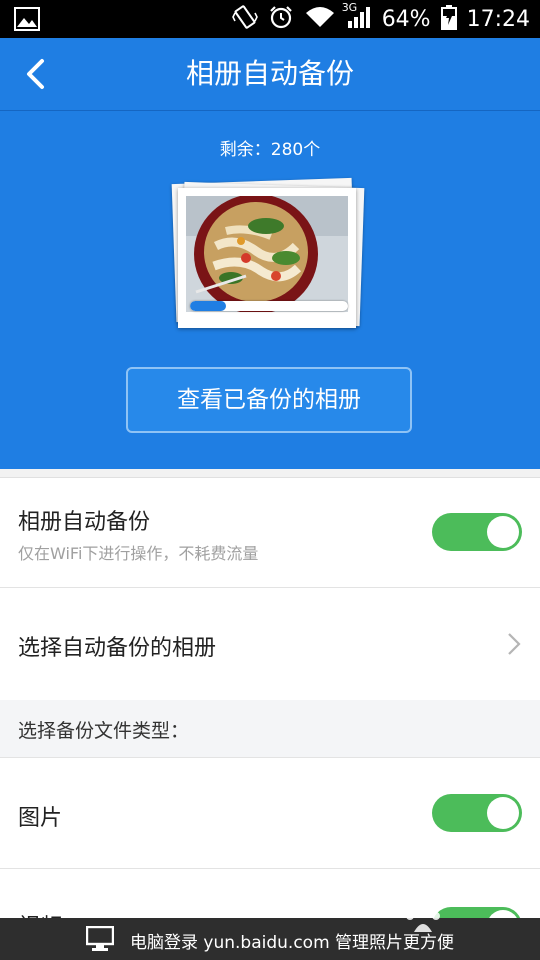 This screenshot has width=540, height=960. I want to click on select-album-row: 选择自动备份的相册, so click(270, 643).